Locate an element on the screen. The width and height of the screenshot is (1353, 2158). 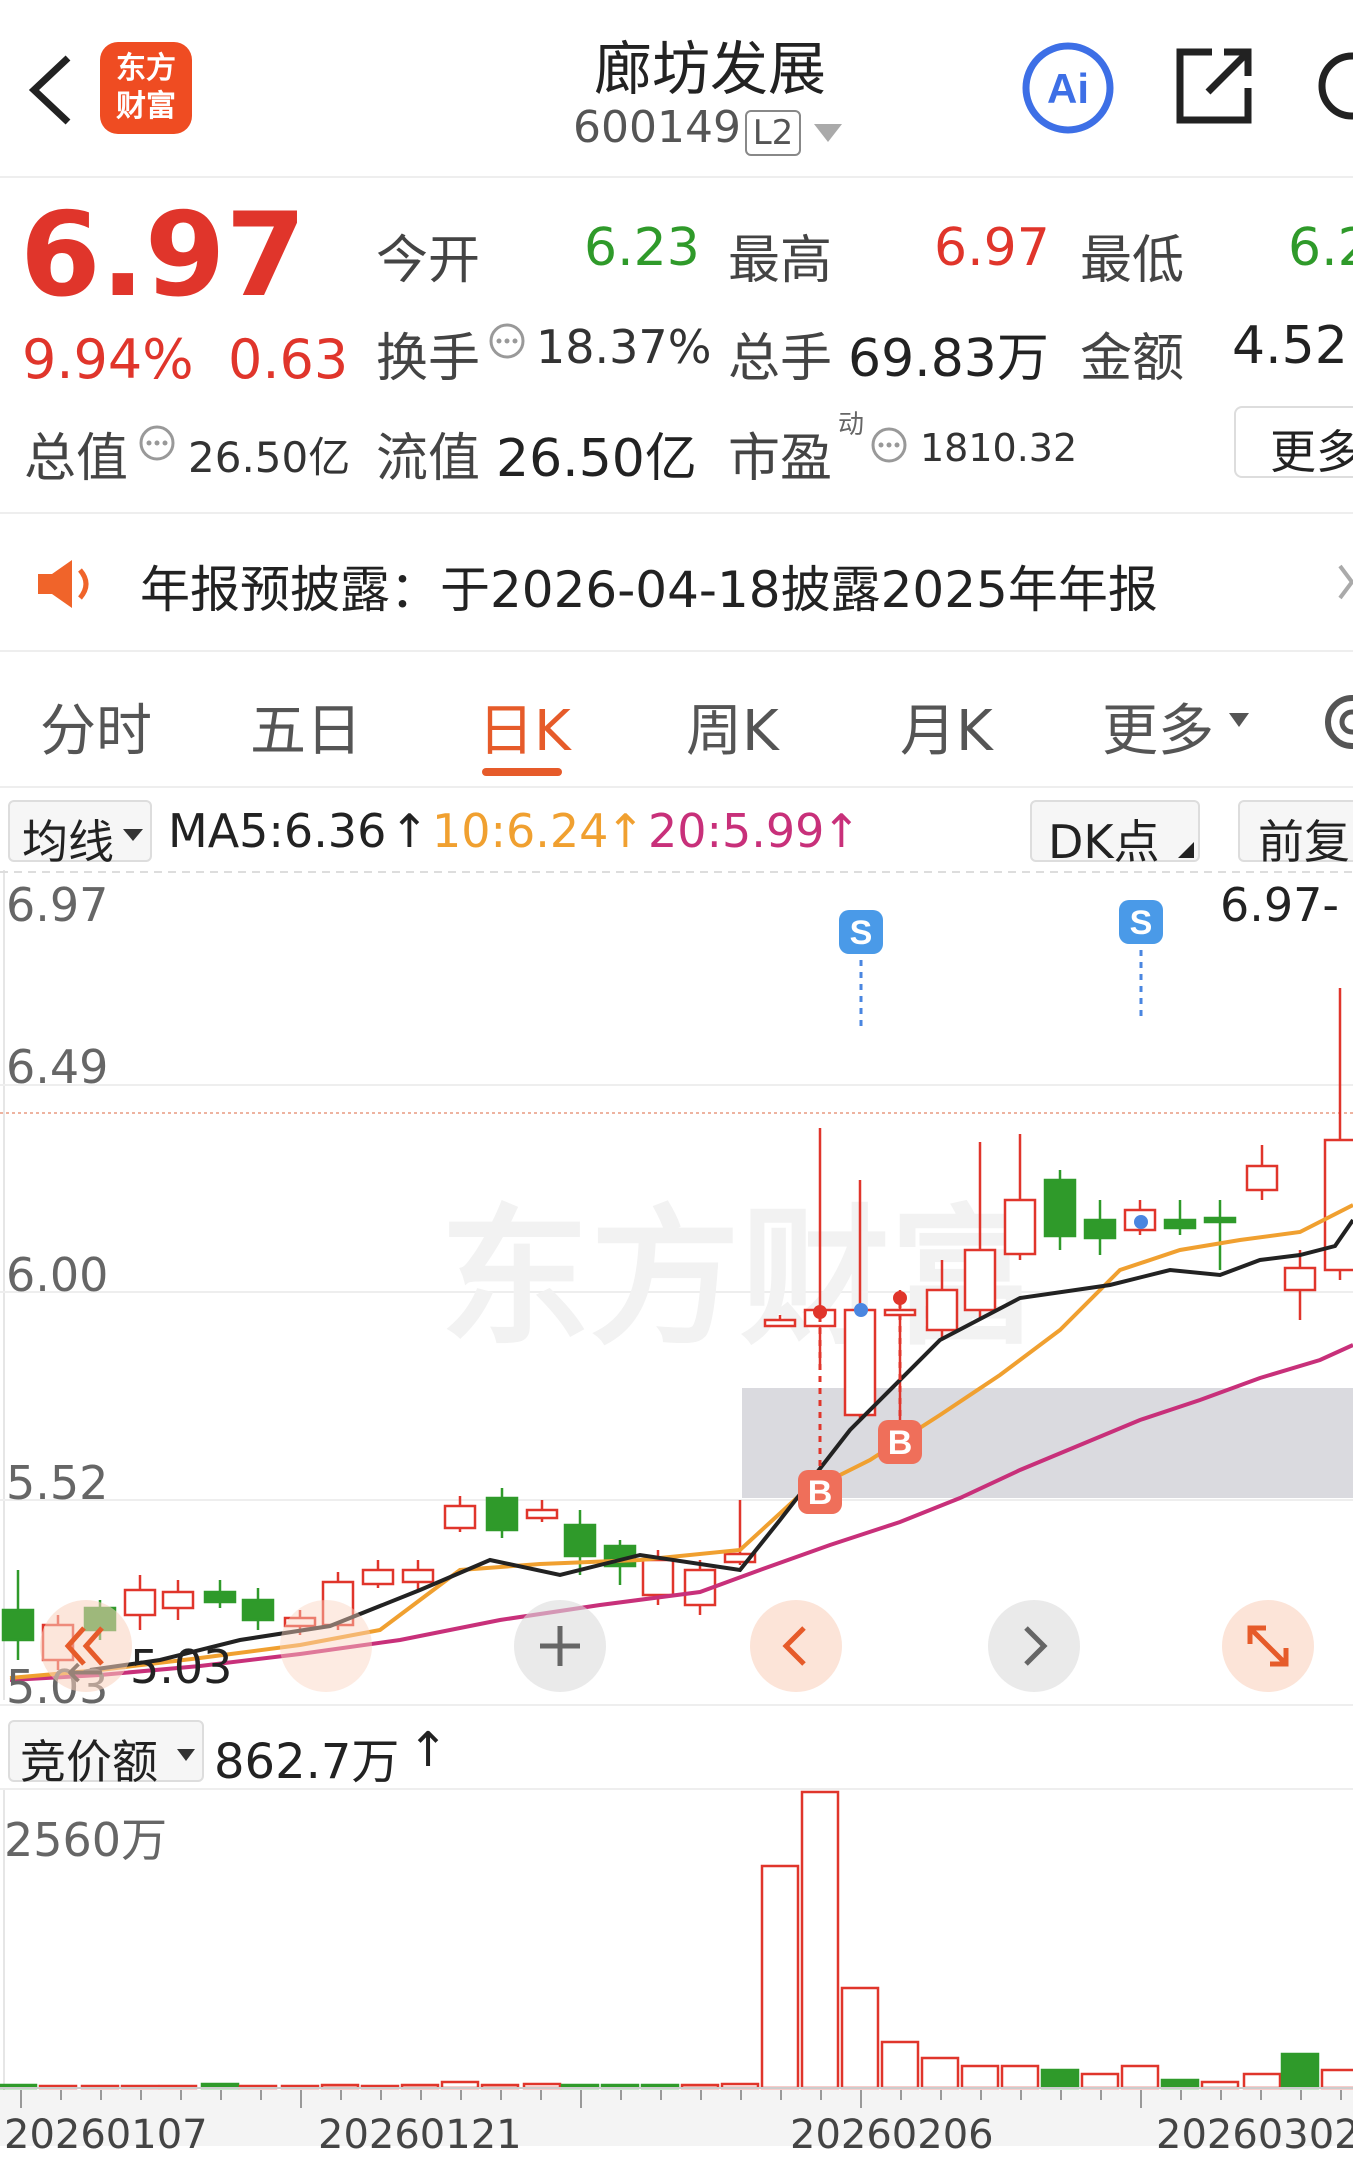
zoom-out-button is located at coordinates (326, 1646).